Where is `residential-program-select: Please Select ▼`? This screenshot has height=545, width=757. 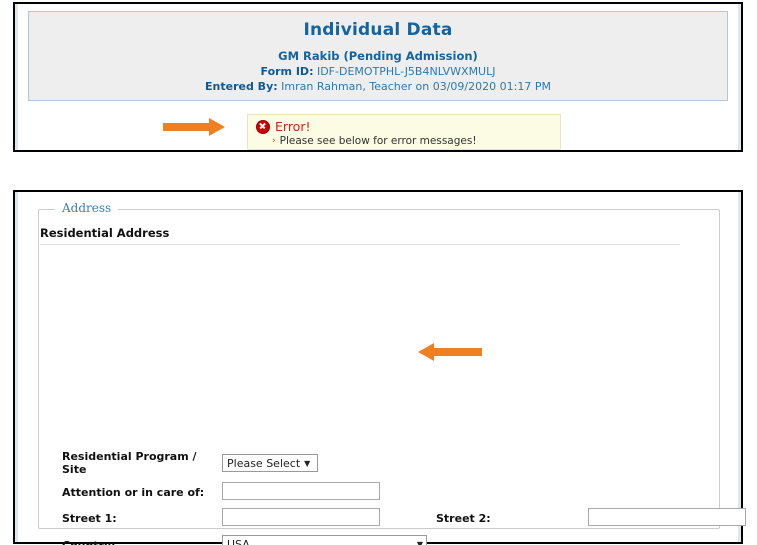
residential-program-select: Please Select ▼ is located at coordinates (270, 463).